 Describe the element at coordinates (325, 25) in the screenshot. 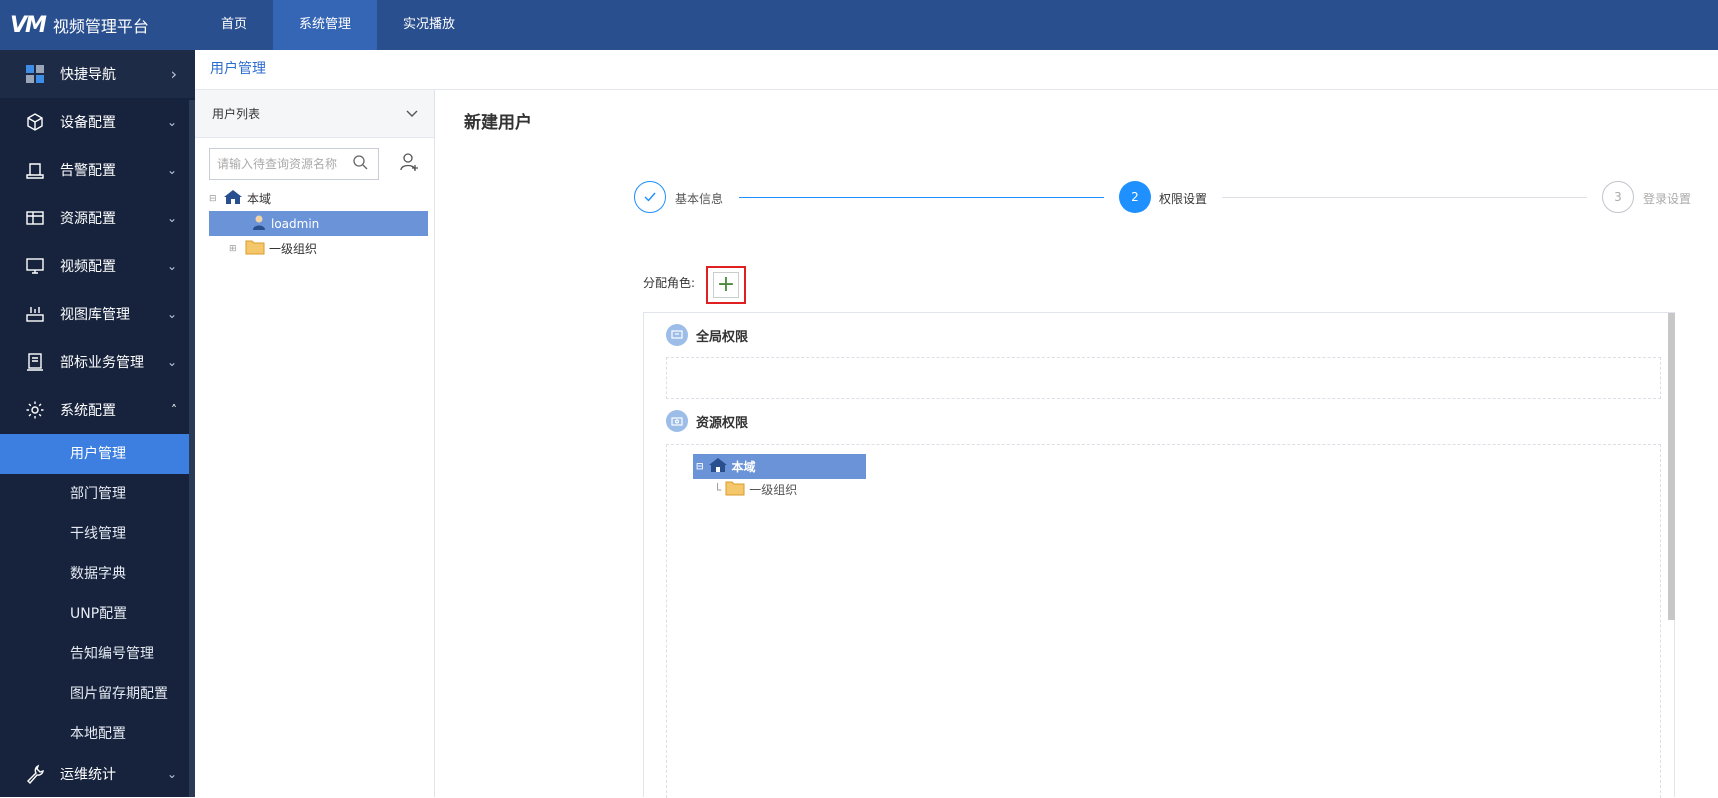

I see `nav-tab-system: 系统管理` at that location.